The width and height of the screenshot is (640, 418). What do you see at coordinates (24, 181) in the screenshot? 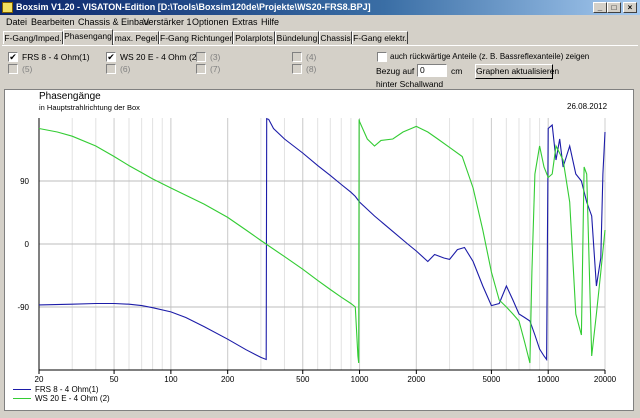
I see `y-tick-label: 90` at bounding box center [24, 181].